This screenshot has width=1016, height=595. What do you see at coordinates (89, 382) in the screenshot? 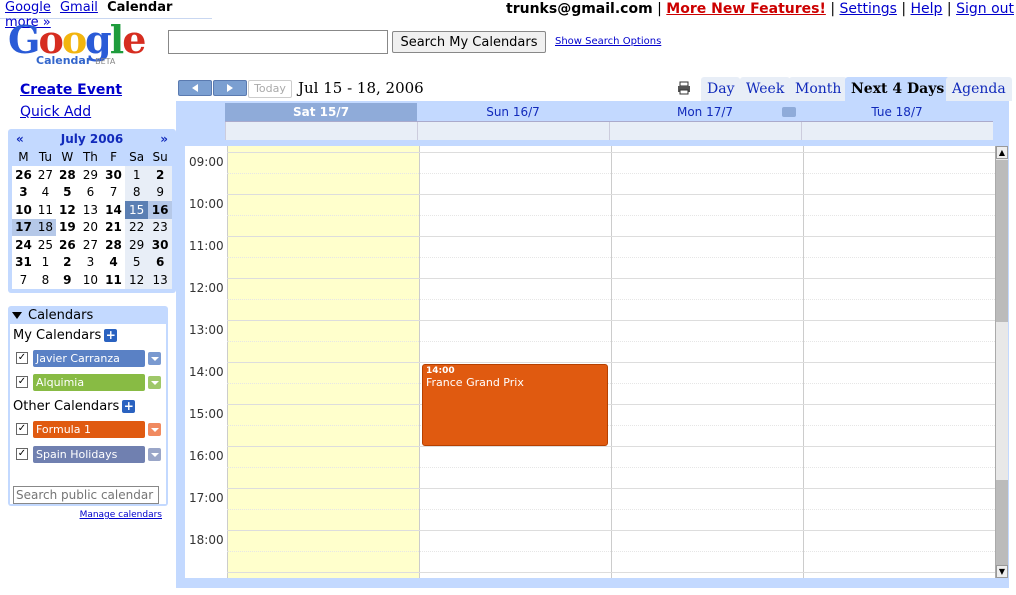
I see `calendar-name: Alquimia` at bounding box center [89, 382].